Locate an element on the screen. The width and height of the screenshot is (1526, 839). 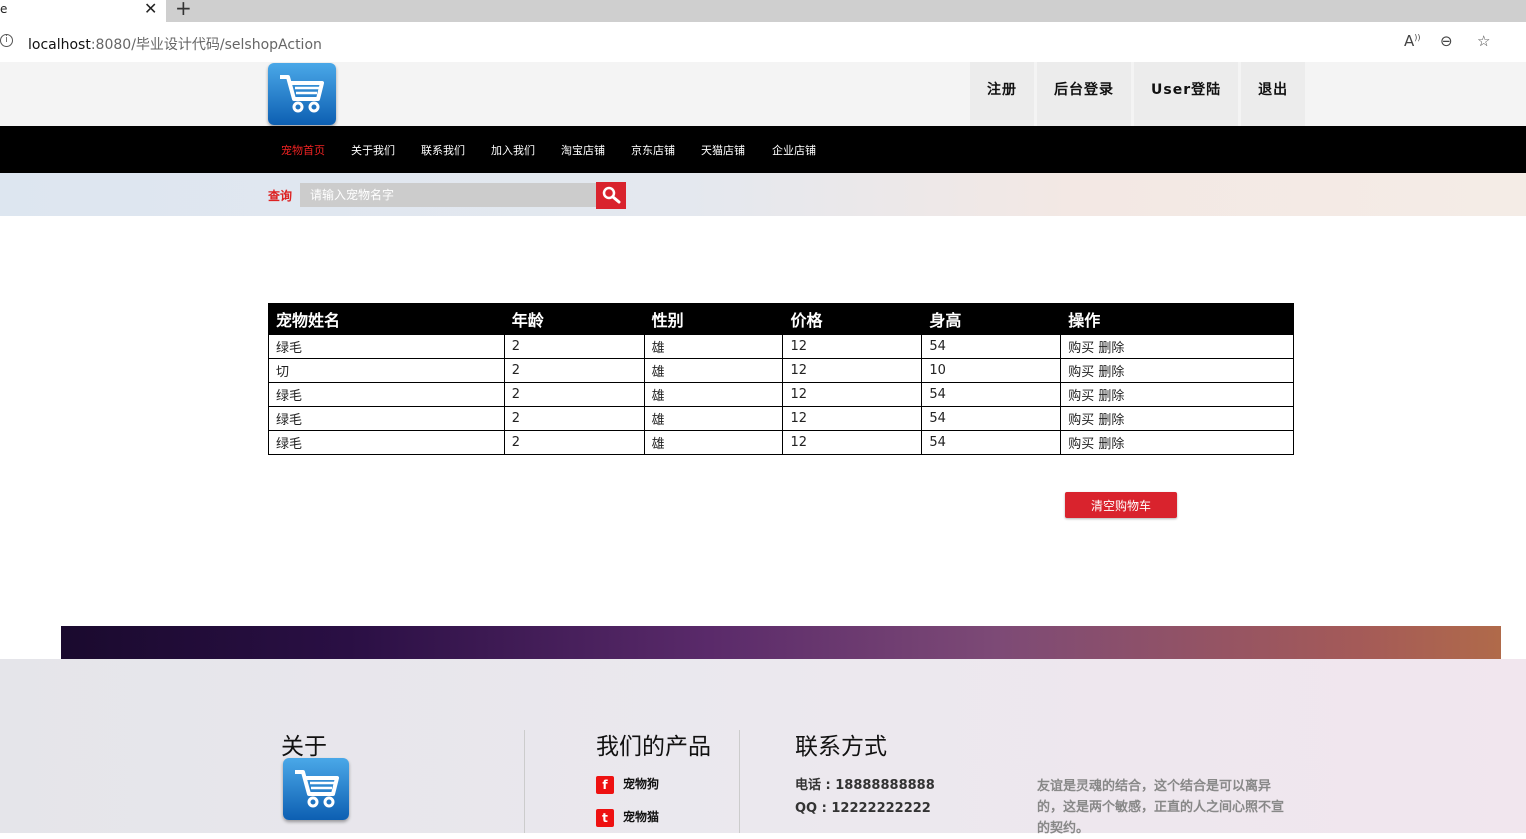
footer-products-title: 我们的产品 is located at coordinates (653, 747).